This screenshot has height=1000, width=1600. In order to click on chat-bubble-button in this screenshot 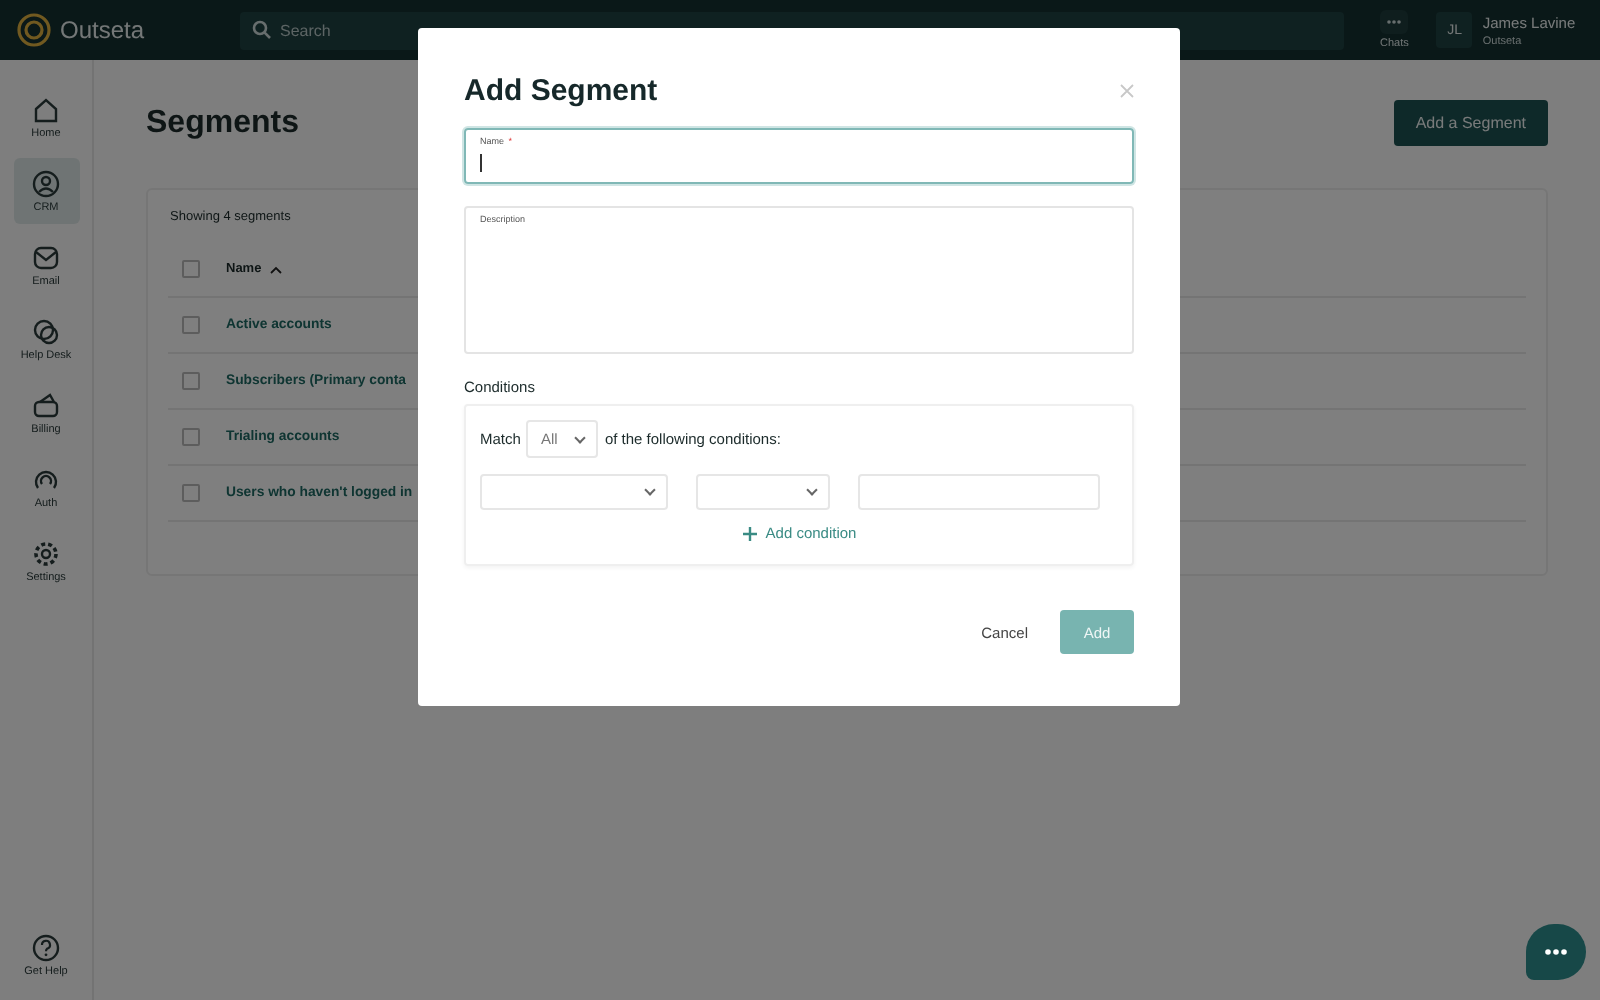, I will do `click(1556, 952)`.